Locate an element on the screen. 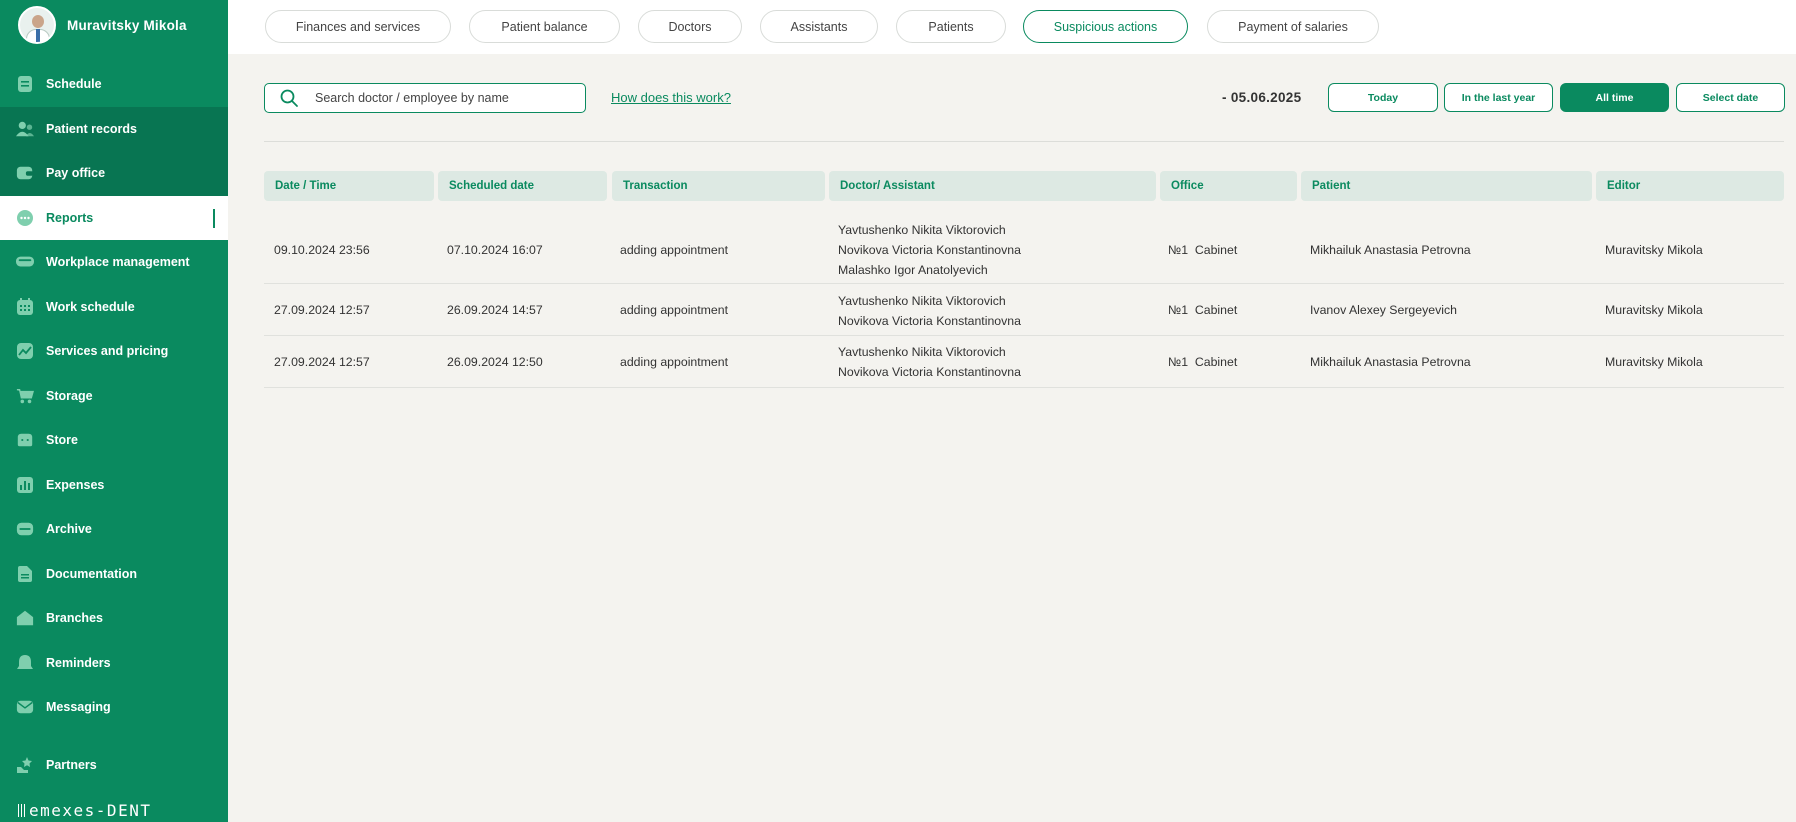 The height and width of the screenshot is (822, 1796). sidebar-item-label: Reports is located at coordinates (70, 217).